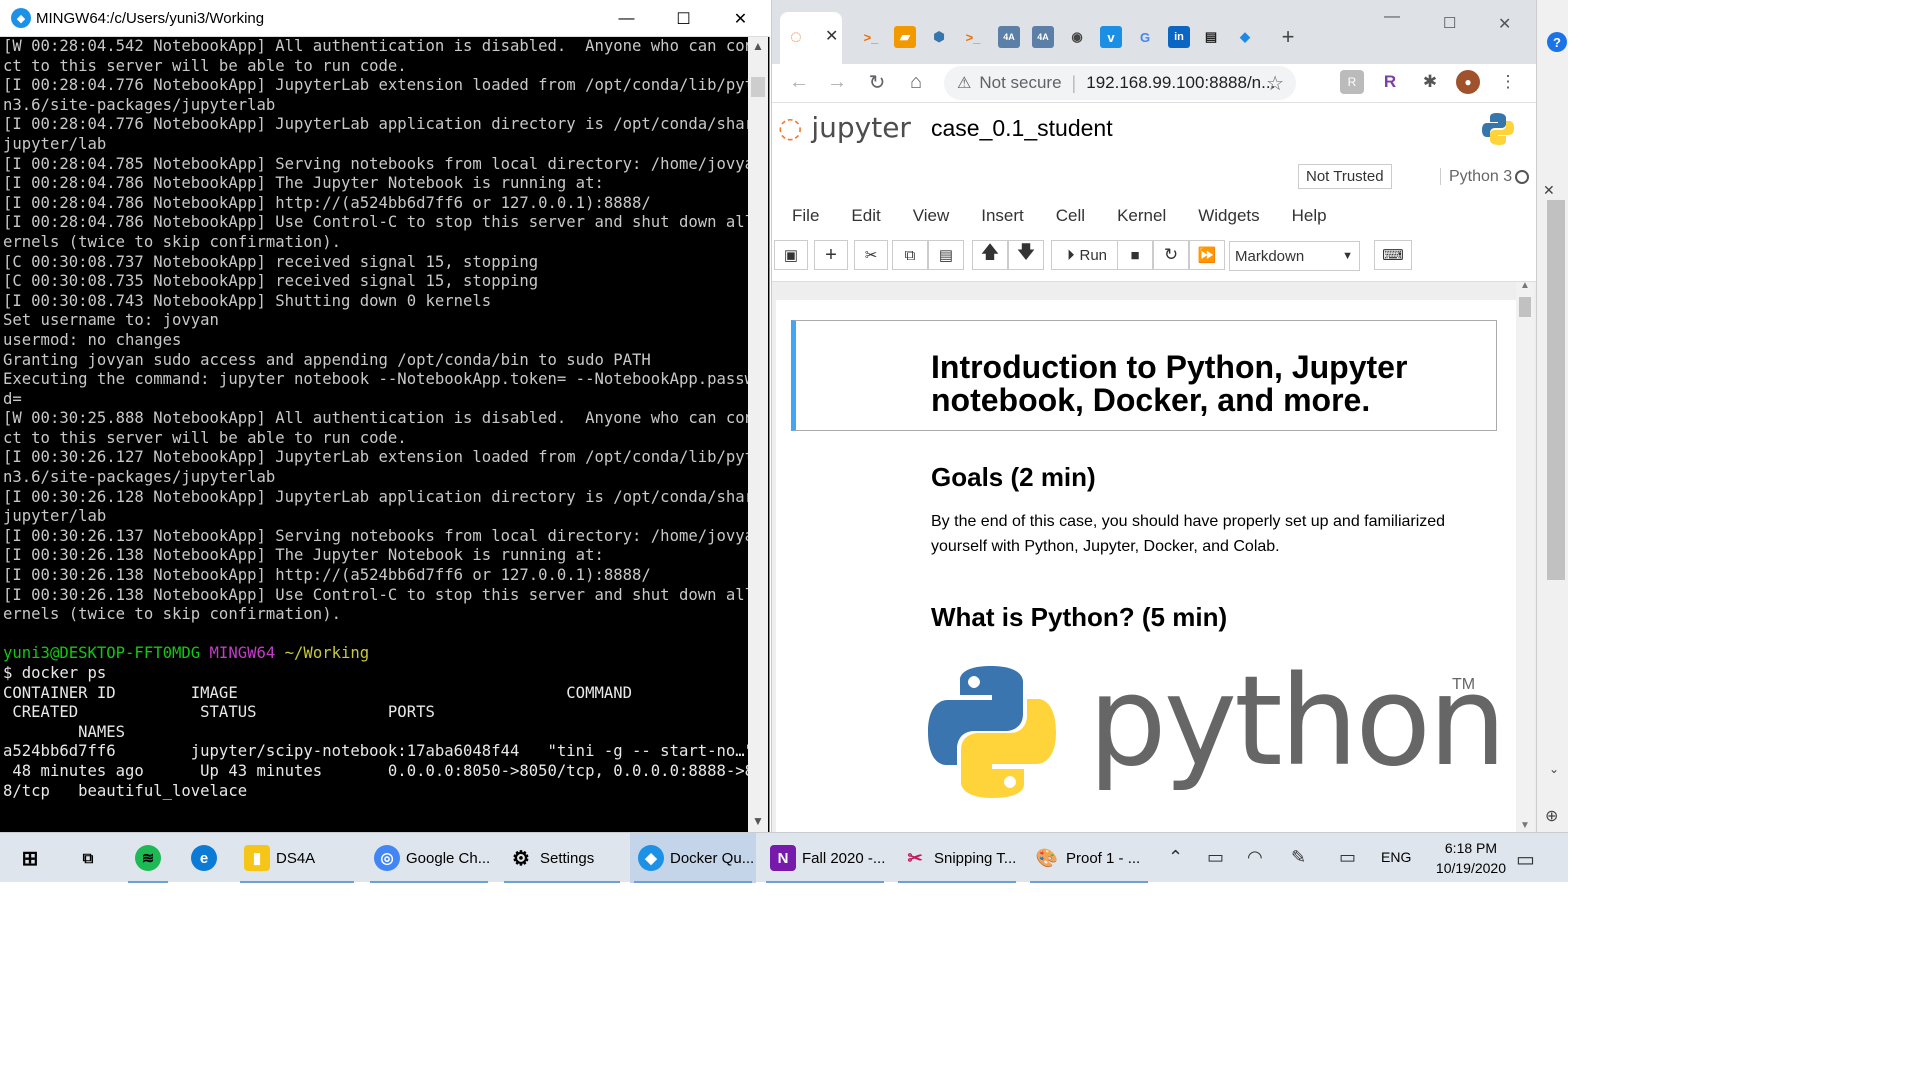 The height and width of the screenshot is (1080, 1920). Describe the element at coordinates (1009, 37) in the screenshot. I see `ds4a-tab-icon: 4A` at that location.